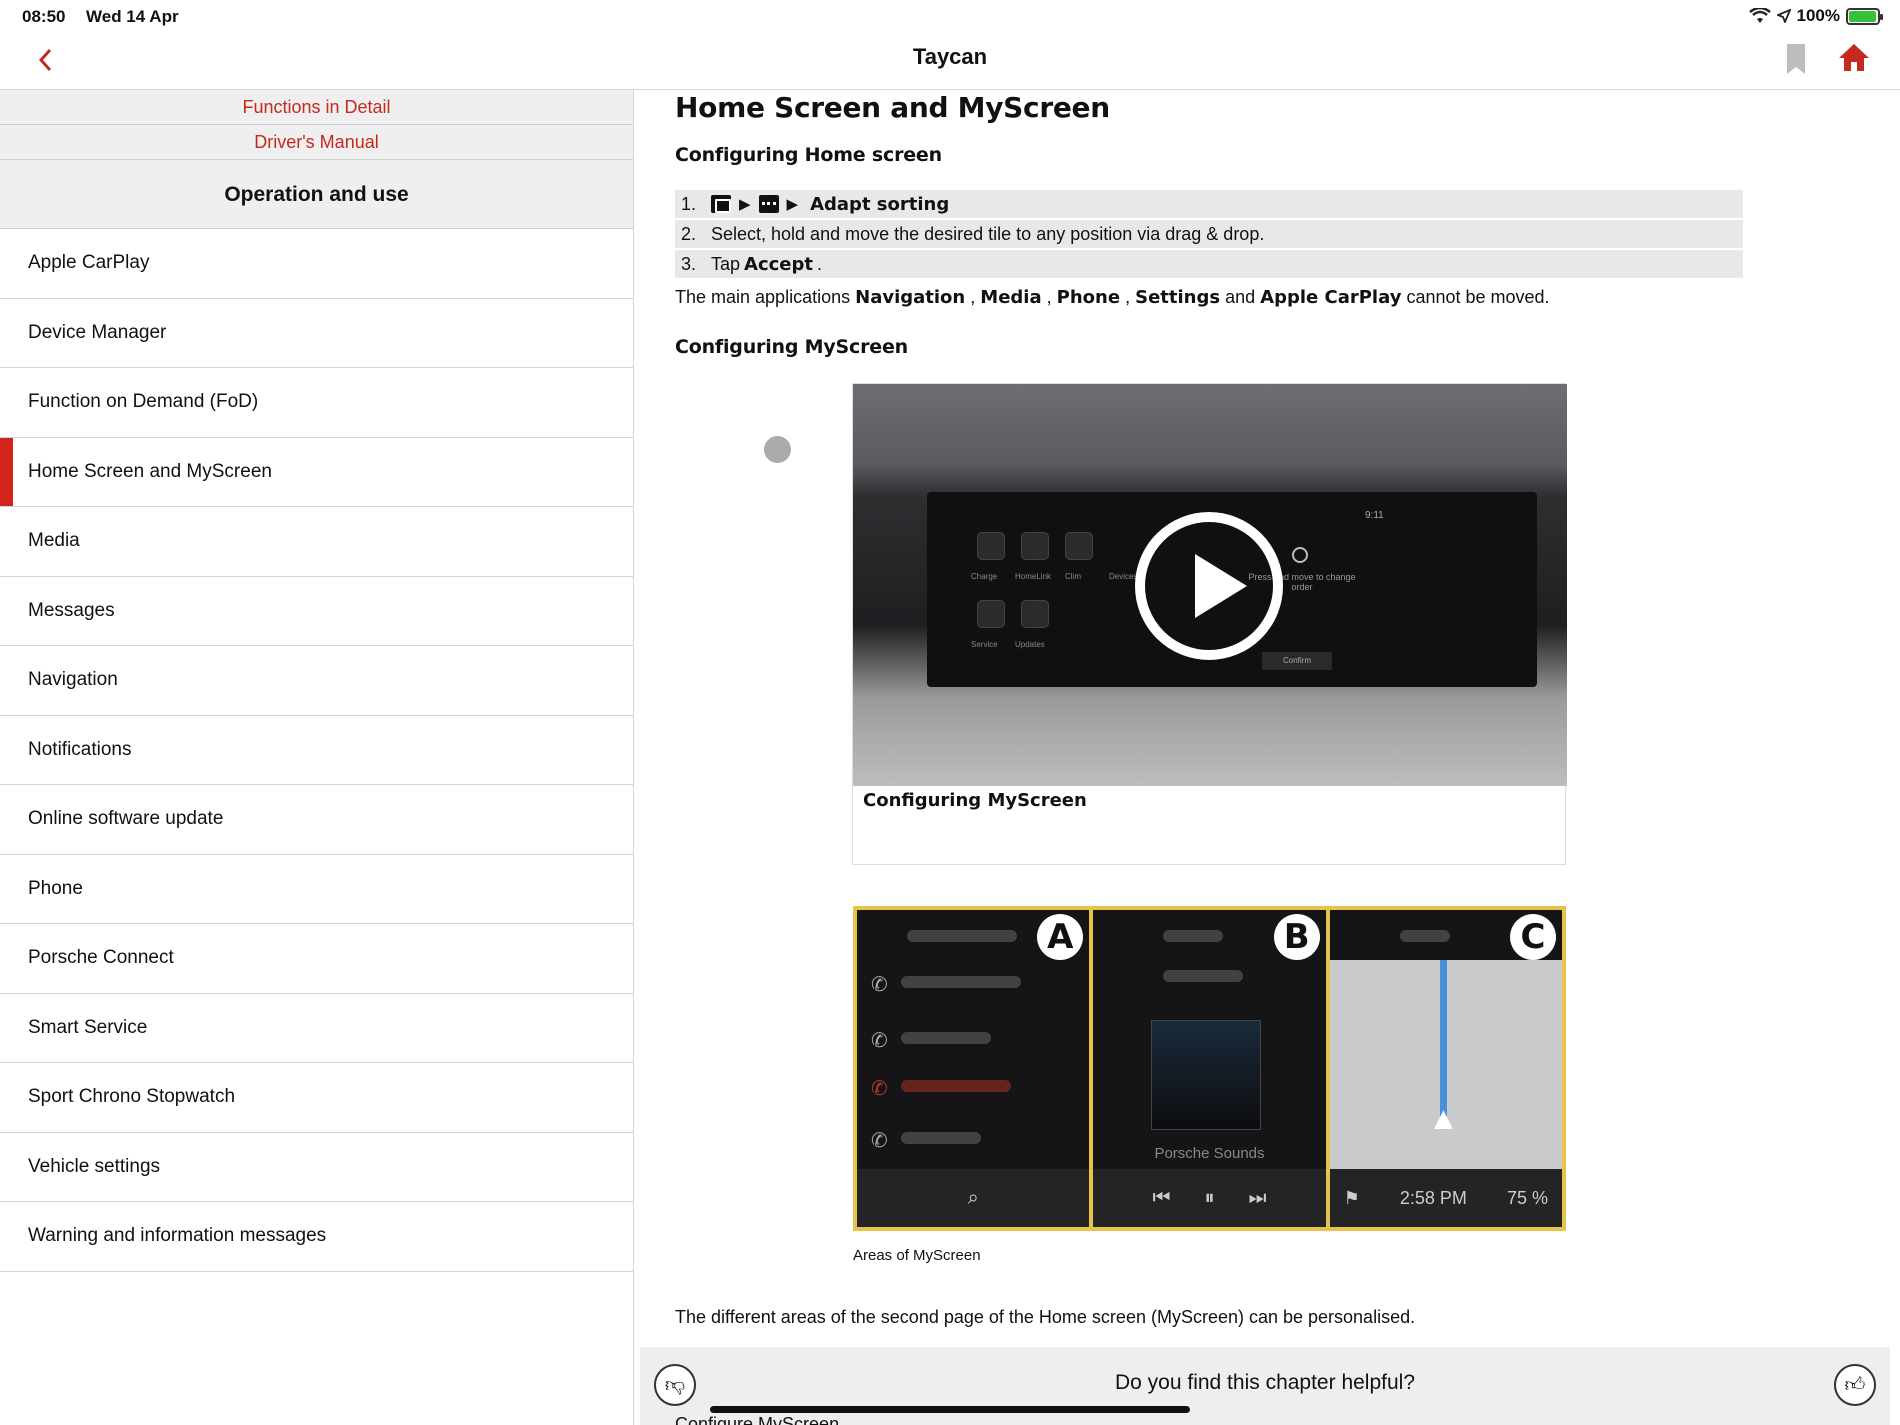  I want to click on pause-icon: ⏸, so click(1209, 1197).